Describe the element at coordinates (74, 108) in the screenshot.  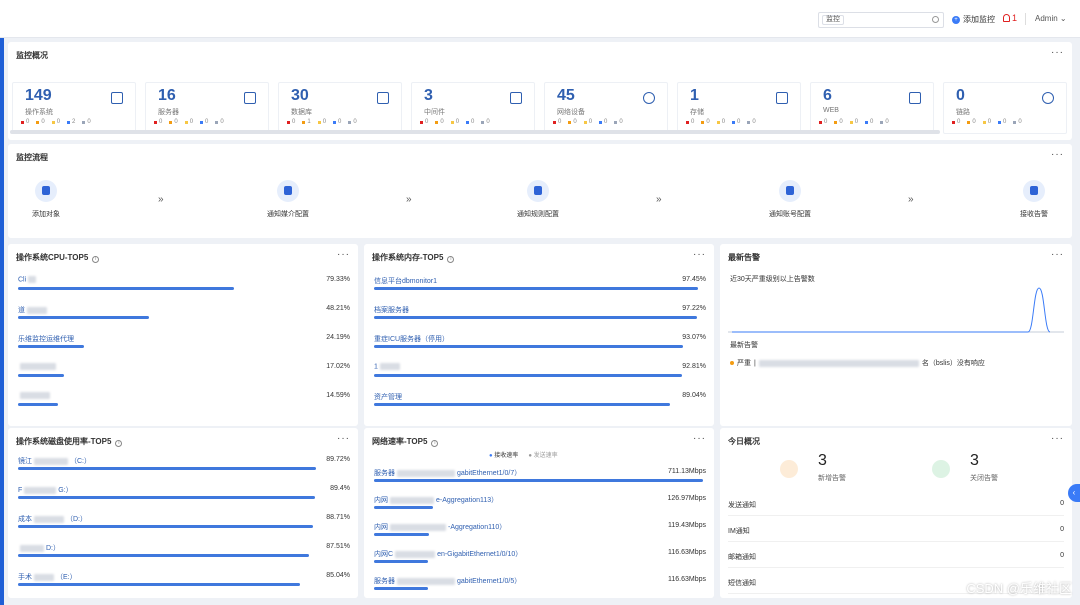
I see `stat-card: 149 操作系统 0 0 0 2 0` at that location.